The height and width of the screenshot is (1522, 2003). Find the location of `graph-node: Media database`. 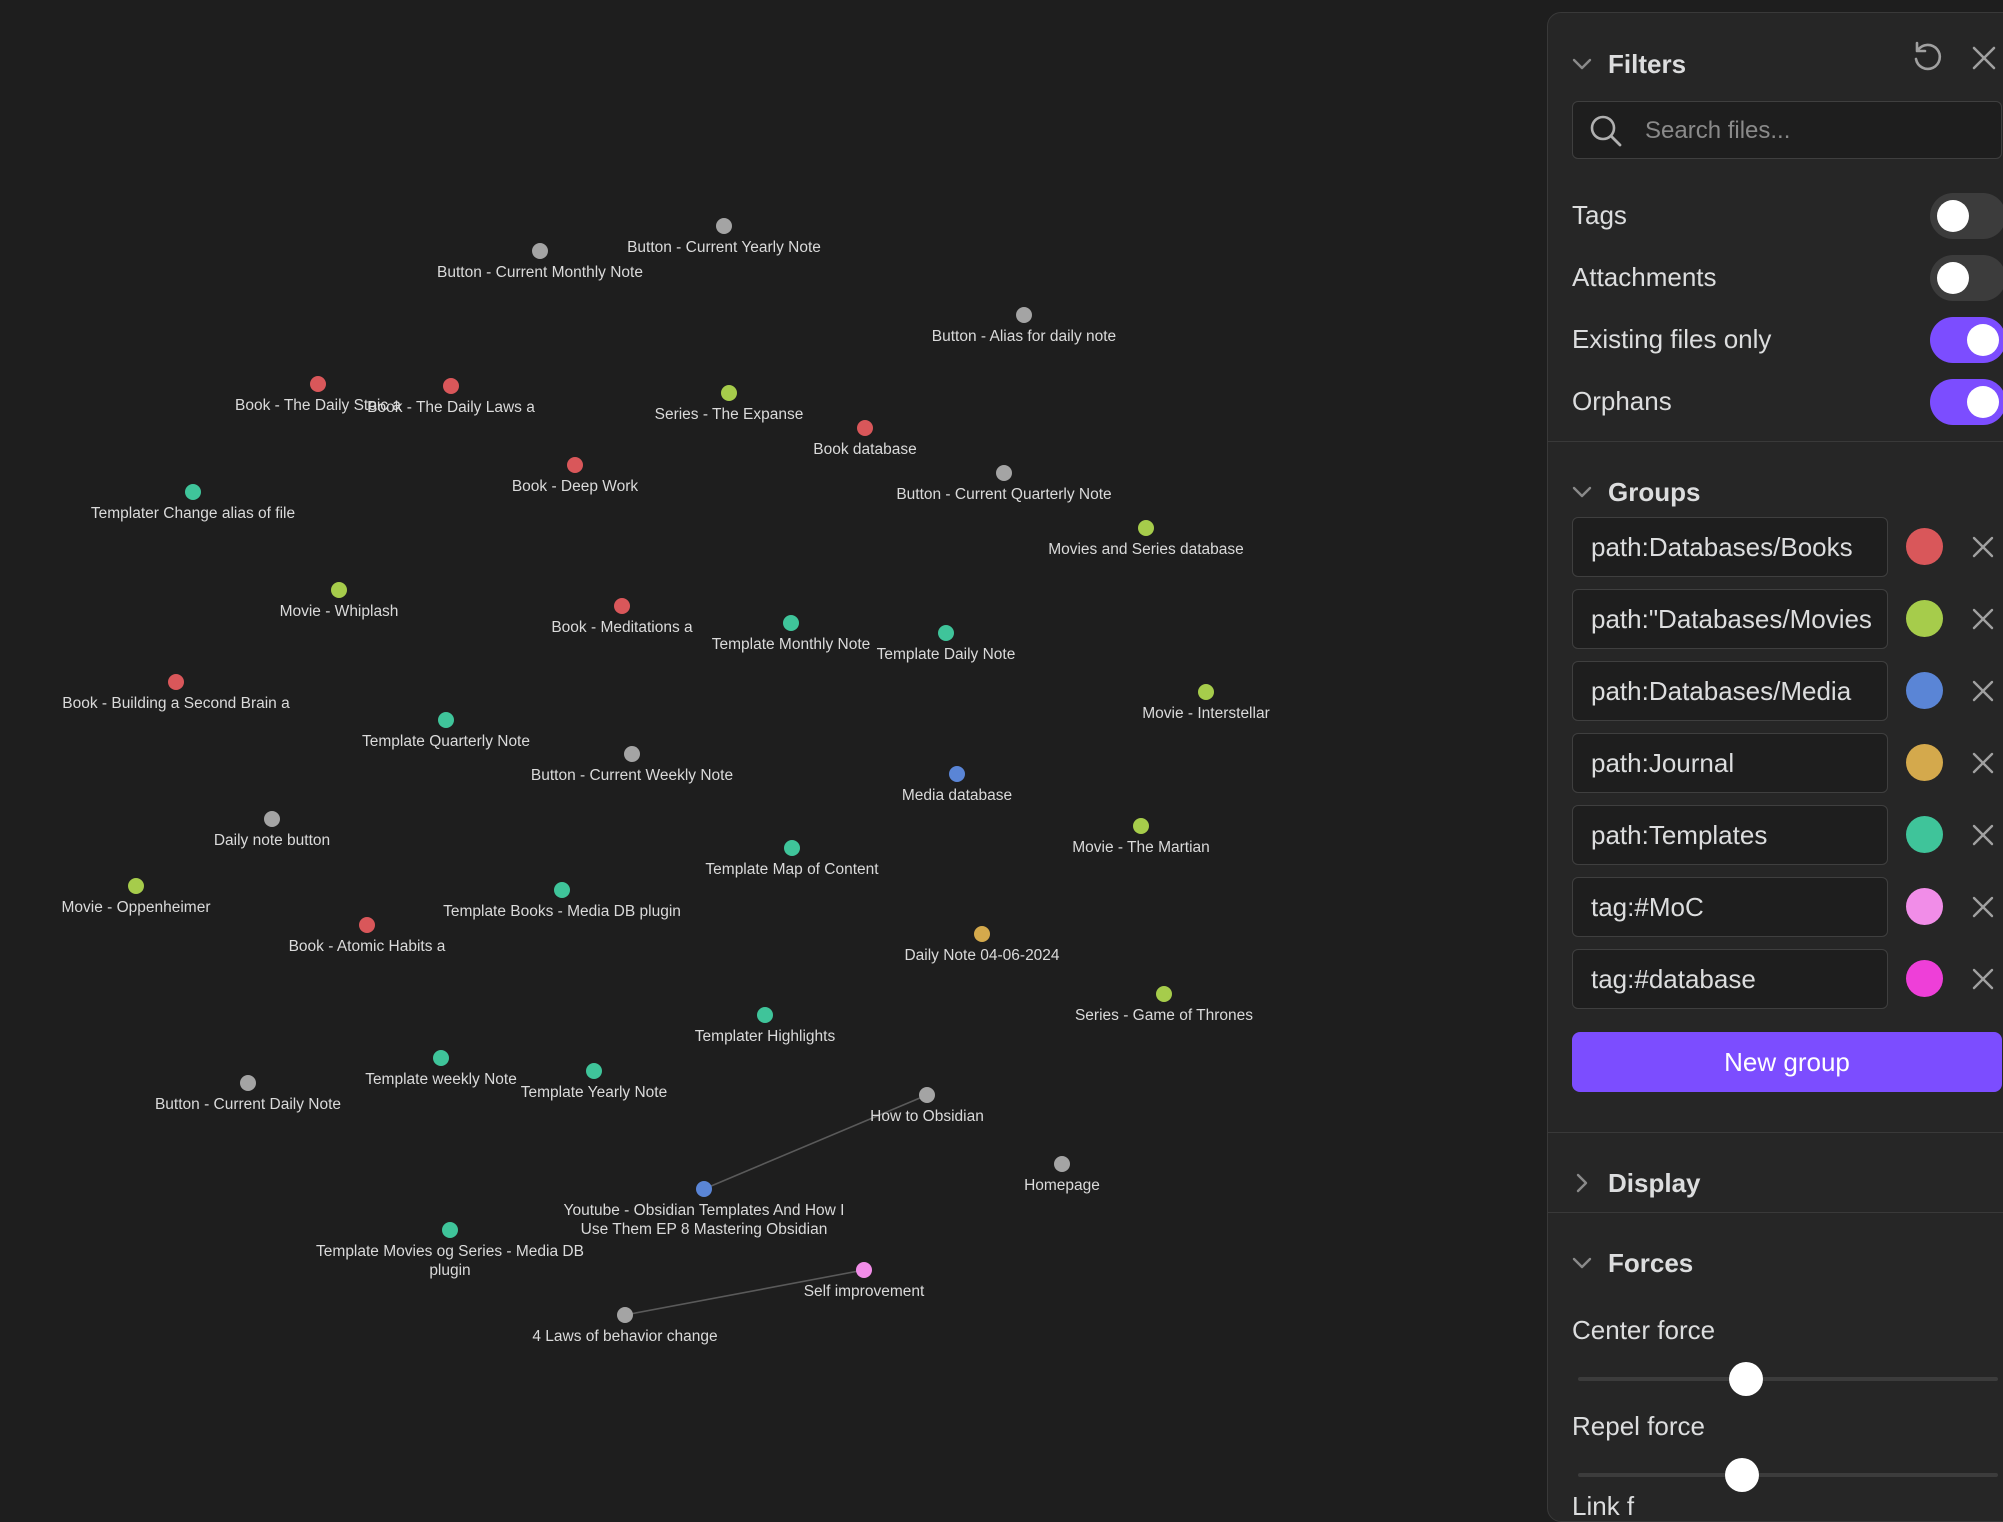

graph-node: Media database is located at coordinates (957, 785).